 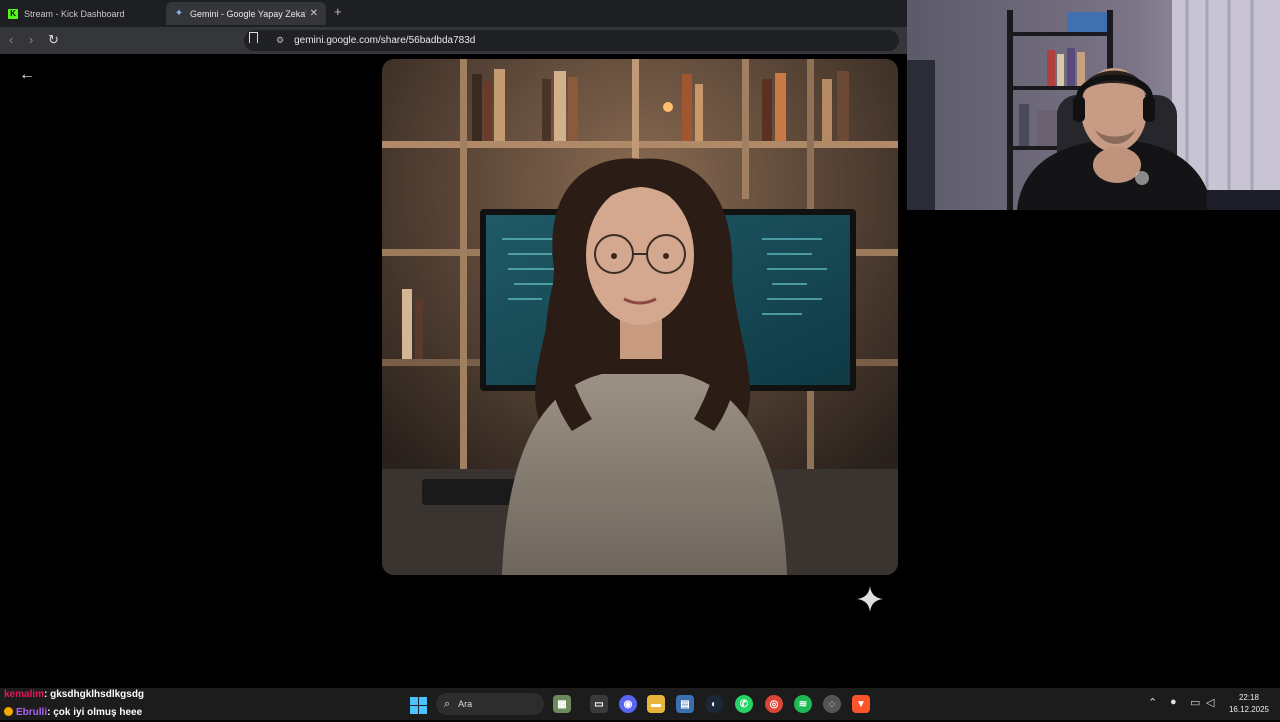 What do you see at coordinates (253, 37) in the screenshot?
I see `bookmark-icon` at bounding box center [253, 37].